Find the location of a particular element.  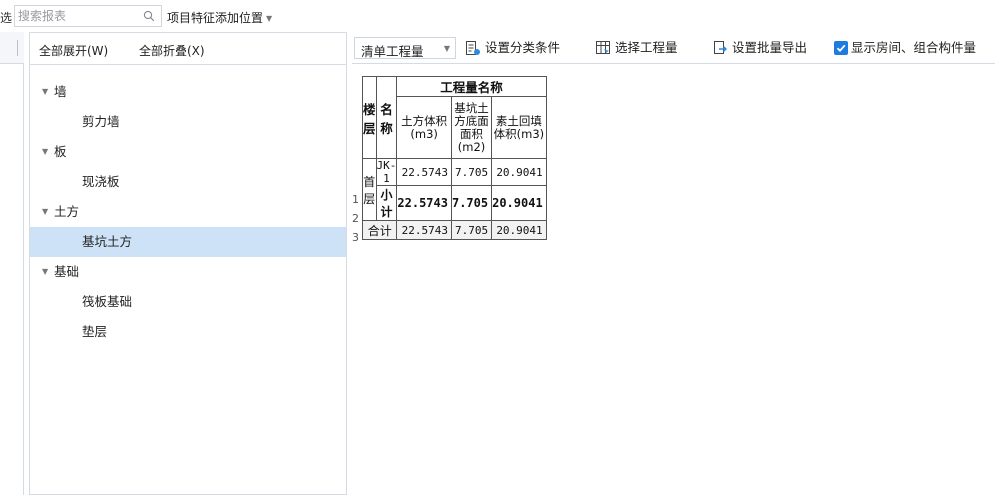

header-floor: 楼层 is located at coordinates (369, 117).